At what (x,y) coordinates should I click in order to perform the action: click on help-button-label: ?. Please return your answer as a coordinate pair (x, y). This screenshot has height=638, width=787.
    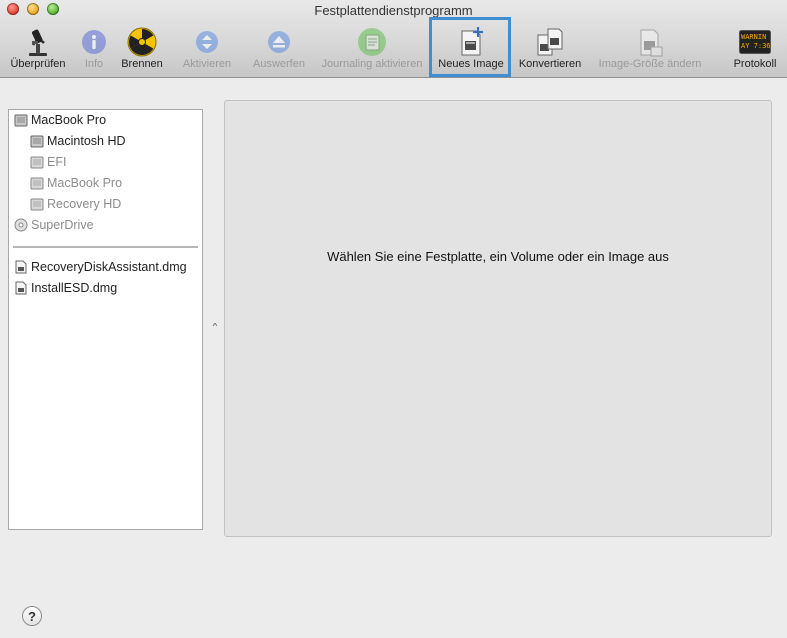
    Looking at the image, I should click on (32, 616).